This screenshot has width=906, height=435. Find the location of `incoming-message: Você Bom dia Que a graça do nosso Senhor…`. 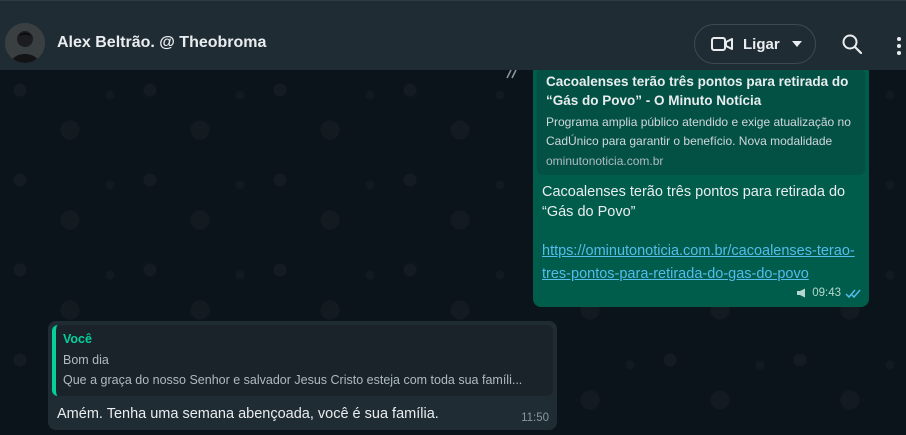

incoming-message: Você Bom dia Que a graça do nosso Senhor… is located at coordinates (302, 375).